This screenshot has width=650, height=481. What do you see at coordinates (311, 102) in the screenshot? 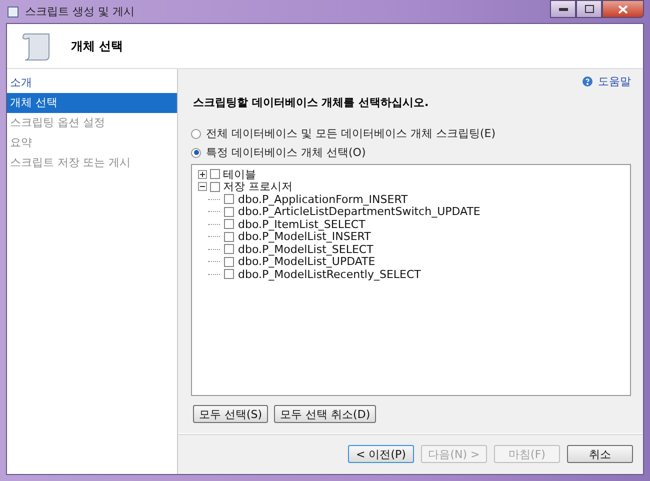
I see `instruction-text: 스크립팅할 데이터베이스 개체를 선택하십시오.` at bounding box center [311, 102].